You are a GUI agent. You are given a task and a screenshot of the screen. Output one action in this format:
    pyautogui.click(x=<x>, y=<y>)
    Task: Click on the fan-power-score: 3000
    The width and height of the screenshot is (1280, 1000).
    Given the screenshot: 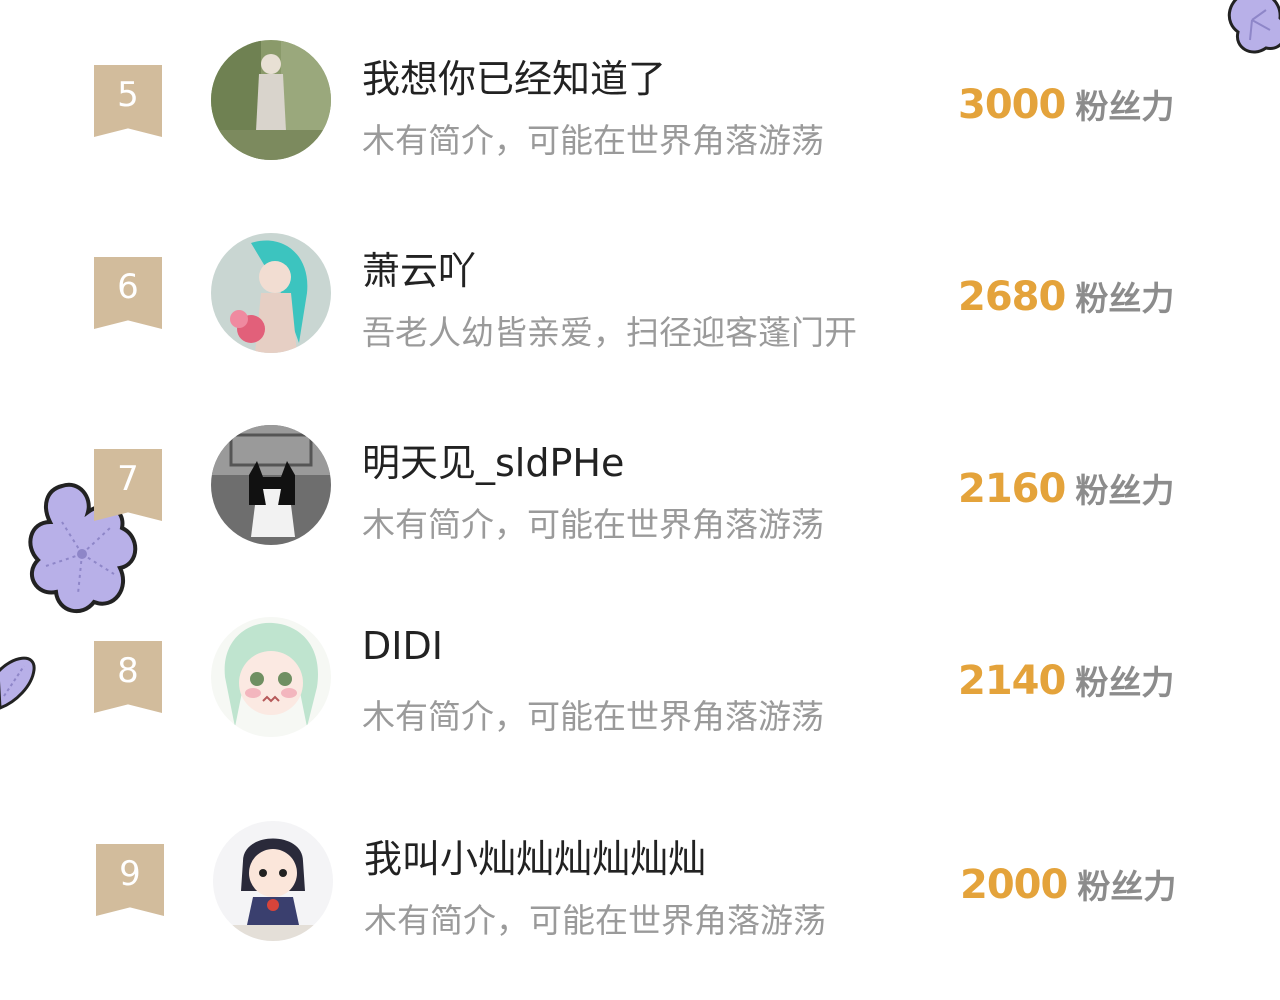 What is the action you would take?
    pyautogui.click(x=1012, y=105)
    